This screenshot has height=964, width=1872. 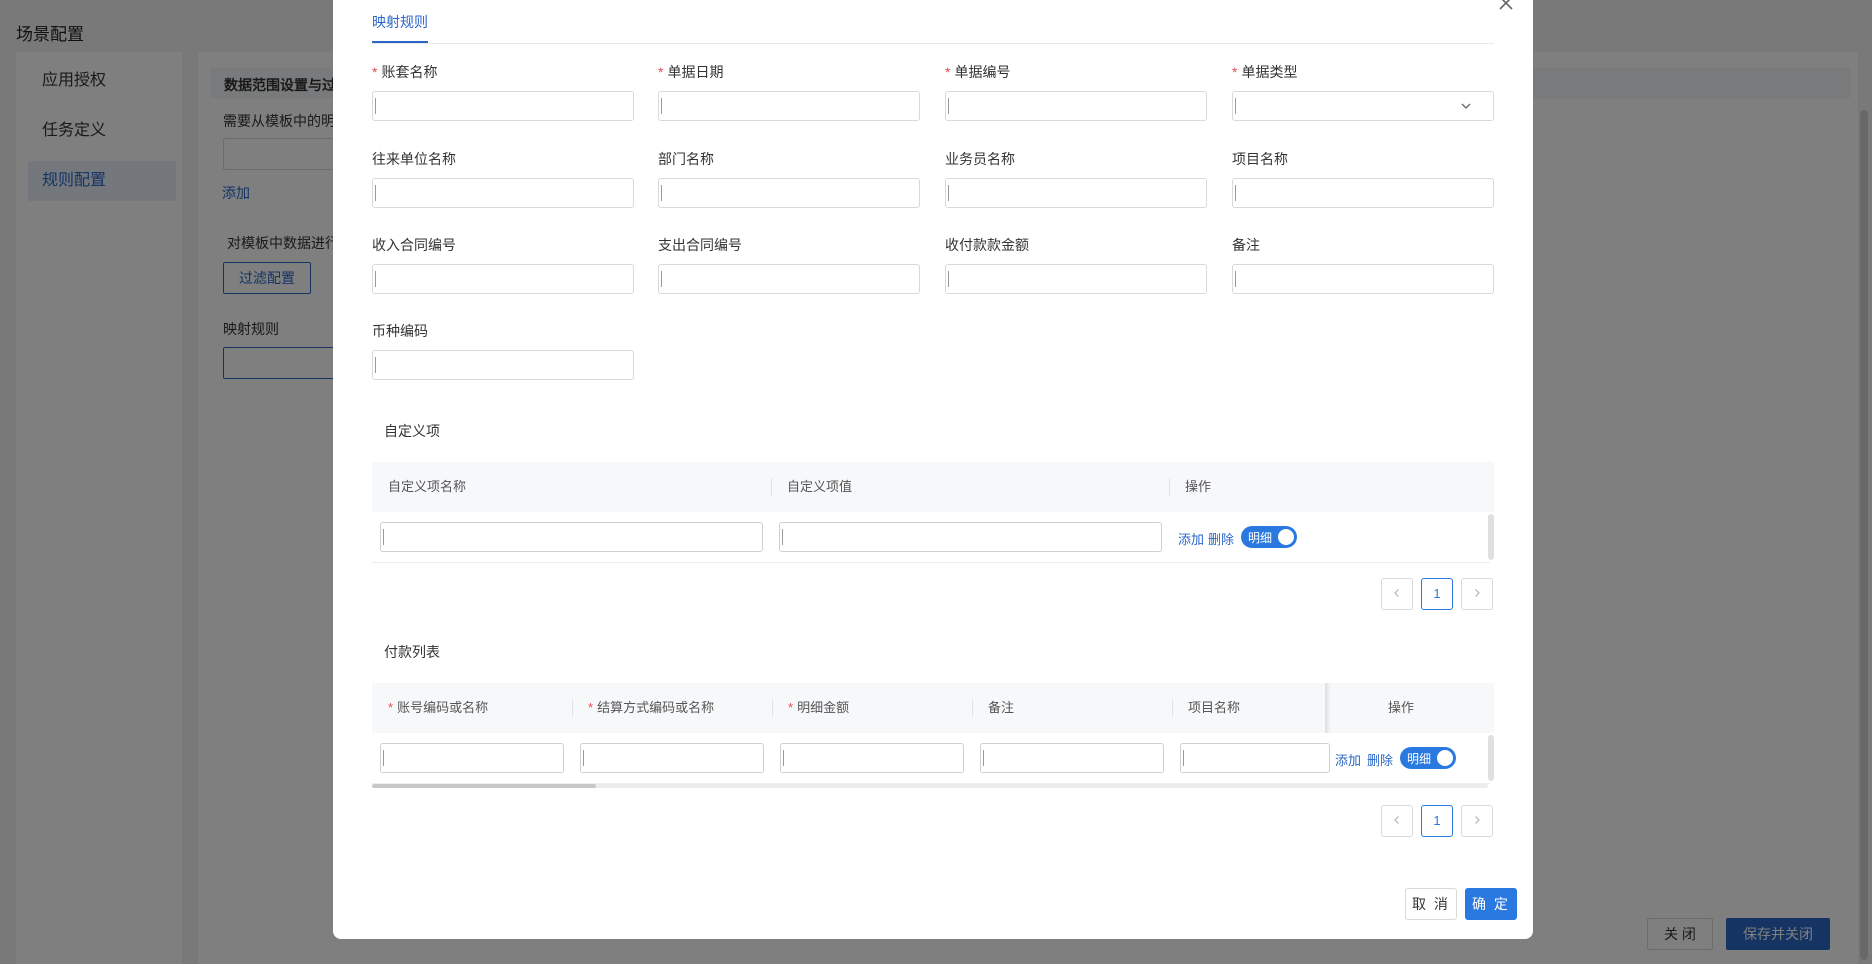 What do you see at coordinates (672, 758) in the screenshot?
I see `settlement-input` at bounding box center [672, 758].